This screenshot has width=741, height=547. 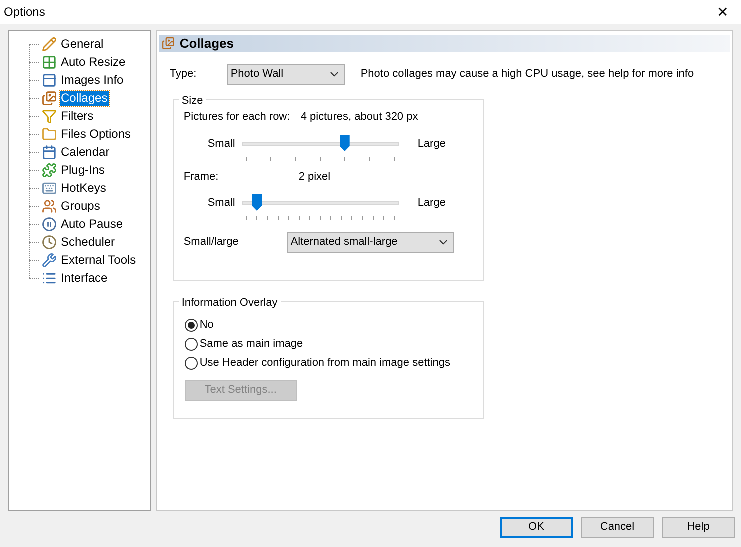 What do you see at coordinates (49, 260) in the screenshot?
I see `wrench-icon` at bounding box center [49, 260].